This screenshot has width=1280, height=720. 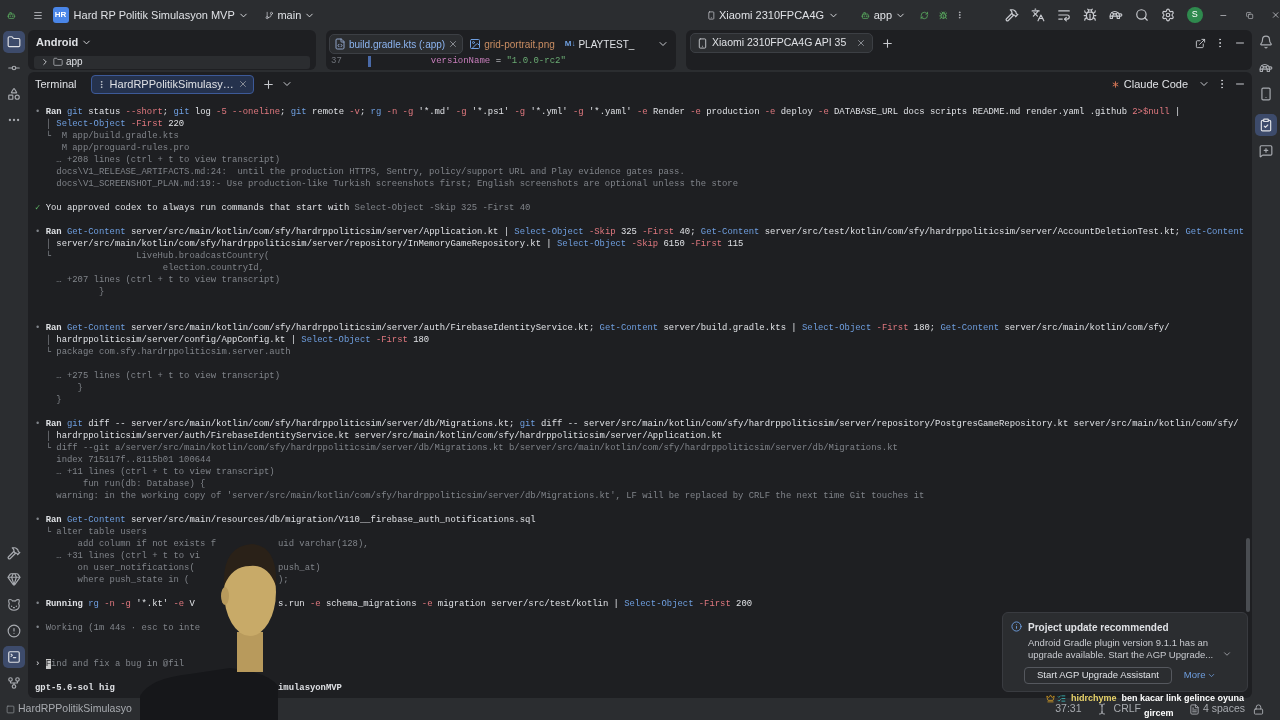 What do you see at coordinates (1115, 15) in the screenshot?
I see `turtle-icon` at bounding box center [1115, 15].